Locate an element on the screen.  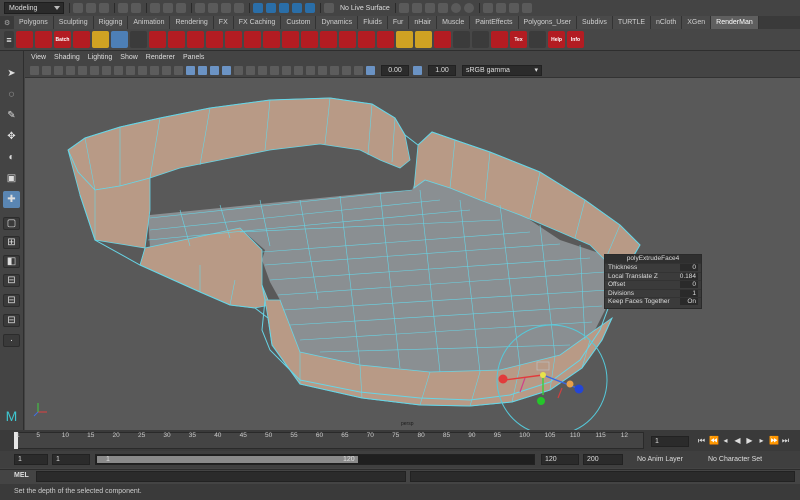
snap-curve-icon is located at coordinates (271, 8).